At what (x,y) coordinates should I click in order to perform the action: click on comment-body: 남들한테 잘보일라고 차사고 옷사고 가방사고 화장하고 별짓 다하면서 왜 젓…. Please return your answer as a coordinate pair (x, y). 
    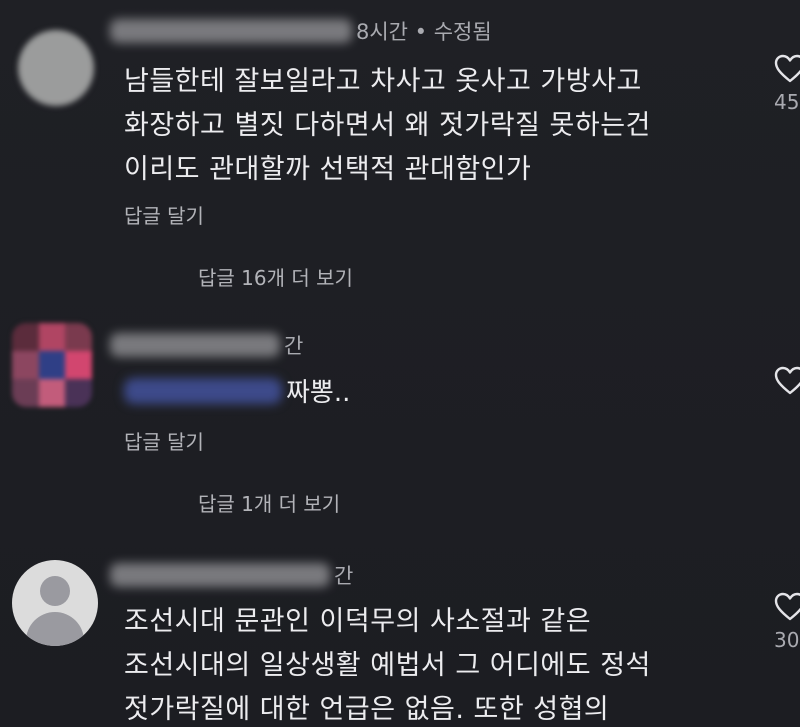
    Looking at the image, I should click on (387, 126).